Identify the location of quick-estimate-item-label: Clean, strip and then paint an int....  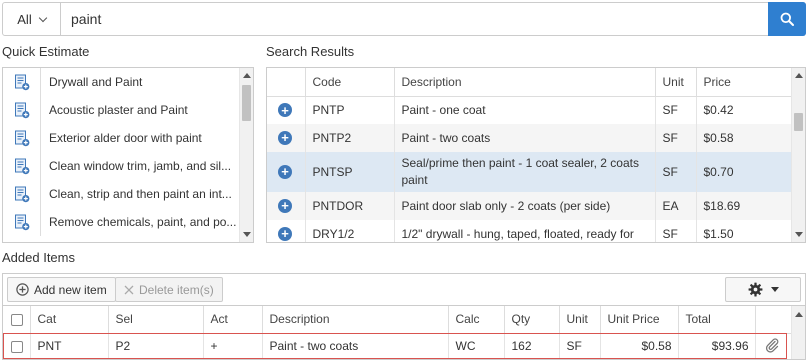
(140, 194).